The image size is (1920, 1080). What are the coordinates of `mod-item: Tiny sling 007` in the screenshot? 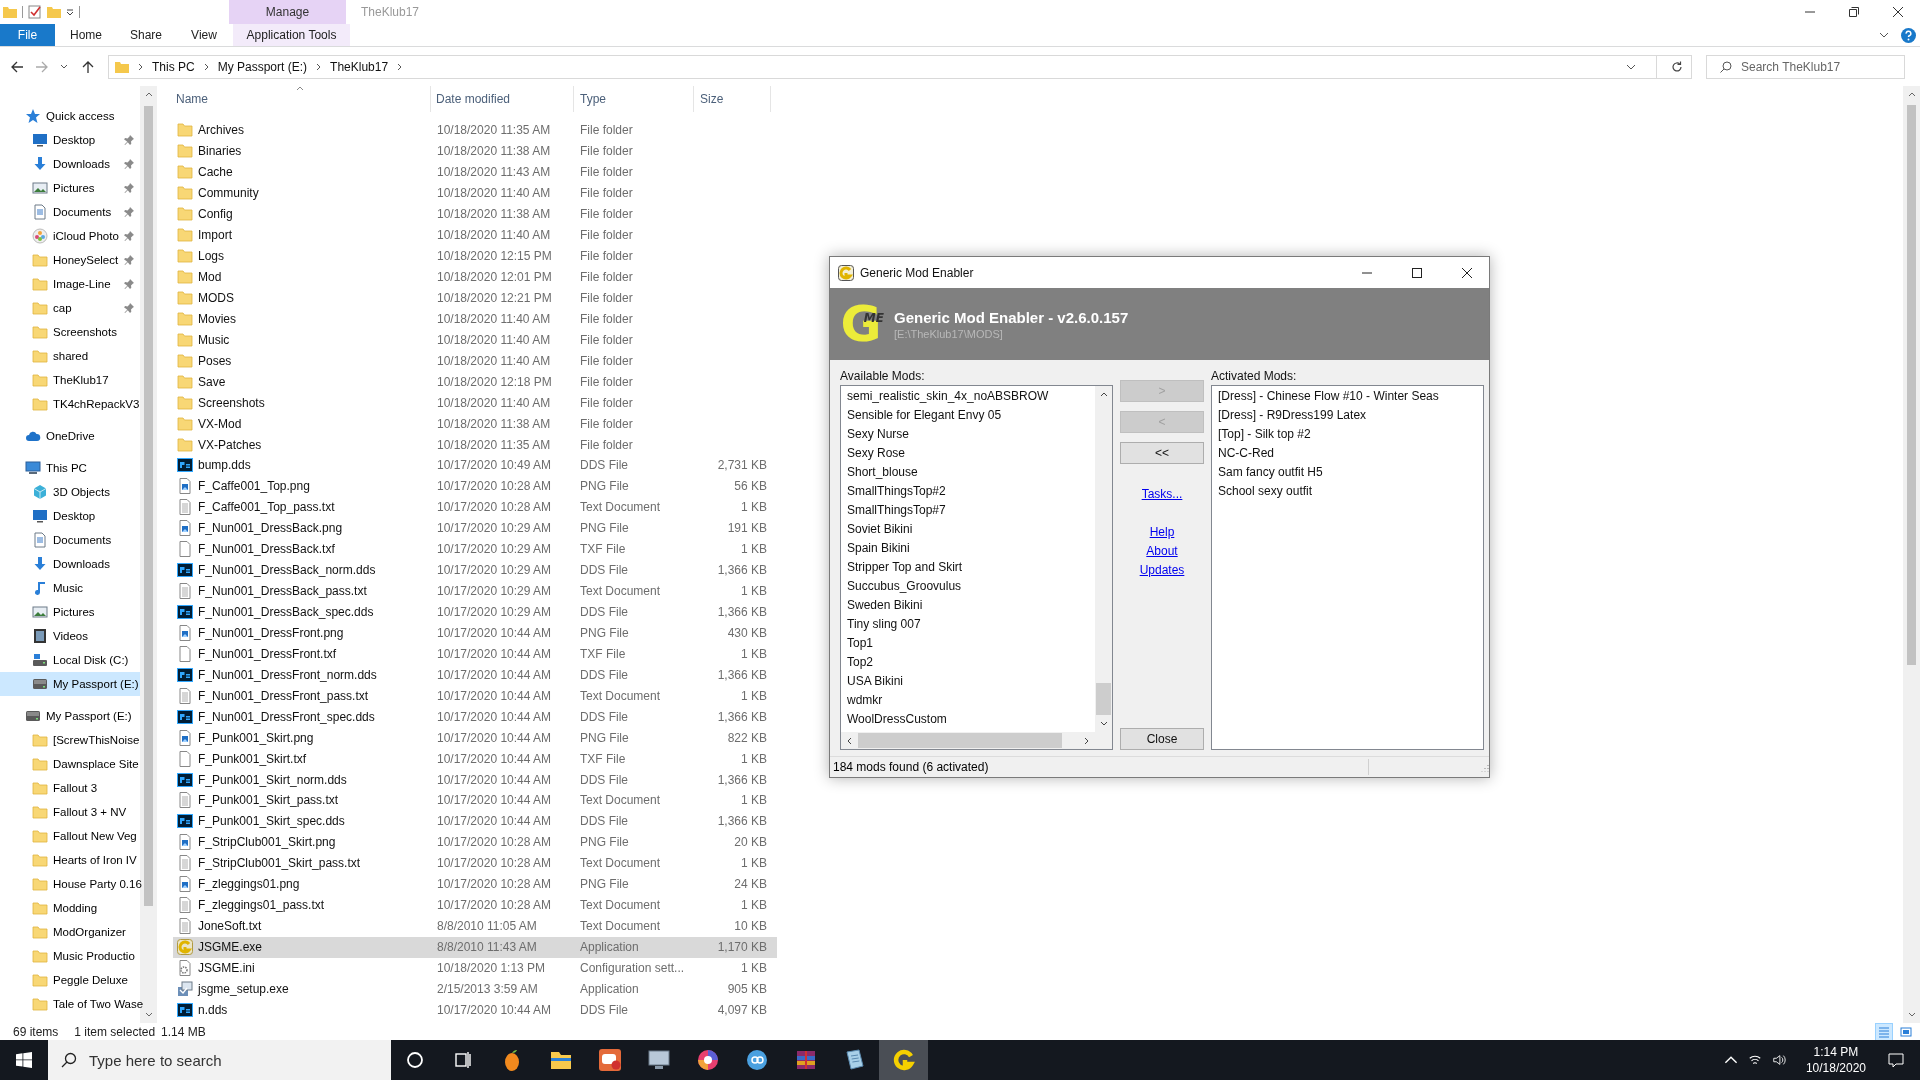 It's located at (968, 624).